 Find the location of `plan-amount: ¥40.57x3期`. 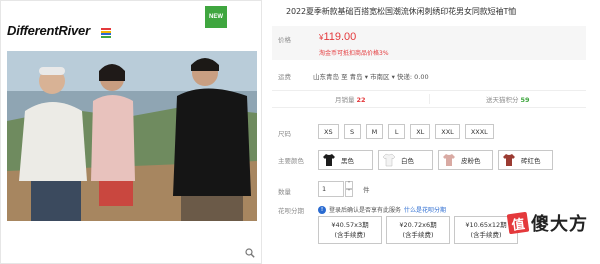

plan-amount: ¥40.57x3期 is located at coordinates (350, 225).